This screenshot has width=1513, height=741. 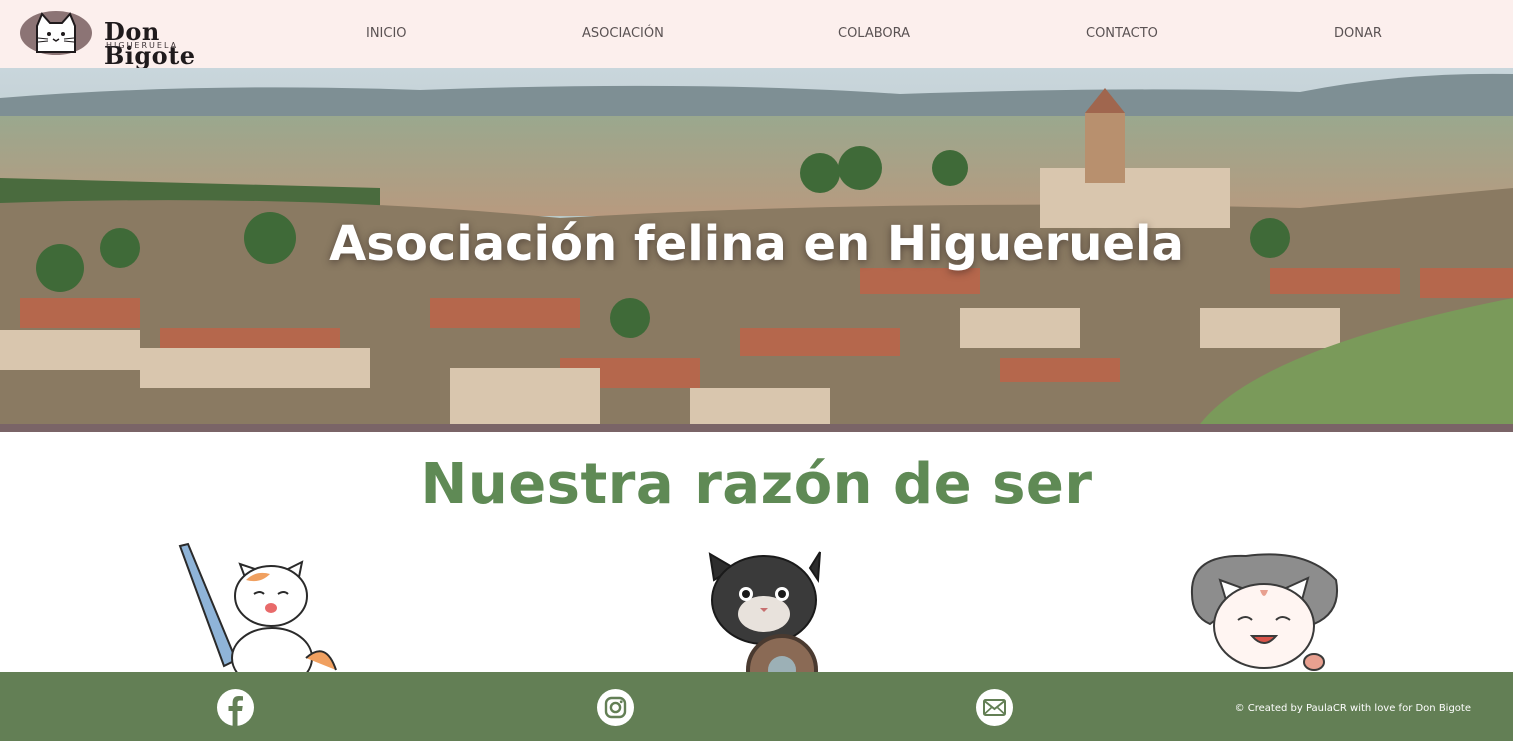 I want to click on cat-hat-illustration, so click(x=1264, y=608).